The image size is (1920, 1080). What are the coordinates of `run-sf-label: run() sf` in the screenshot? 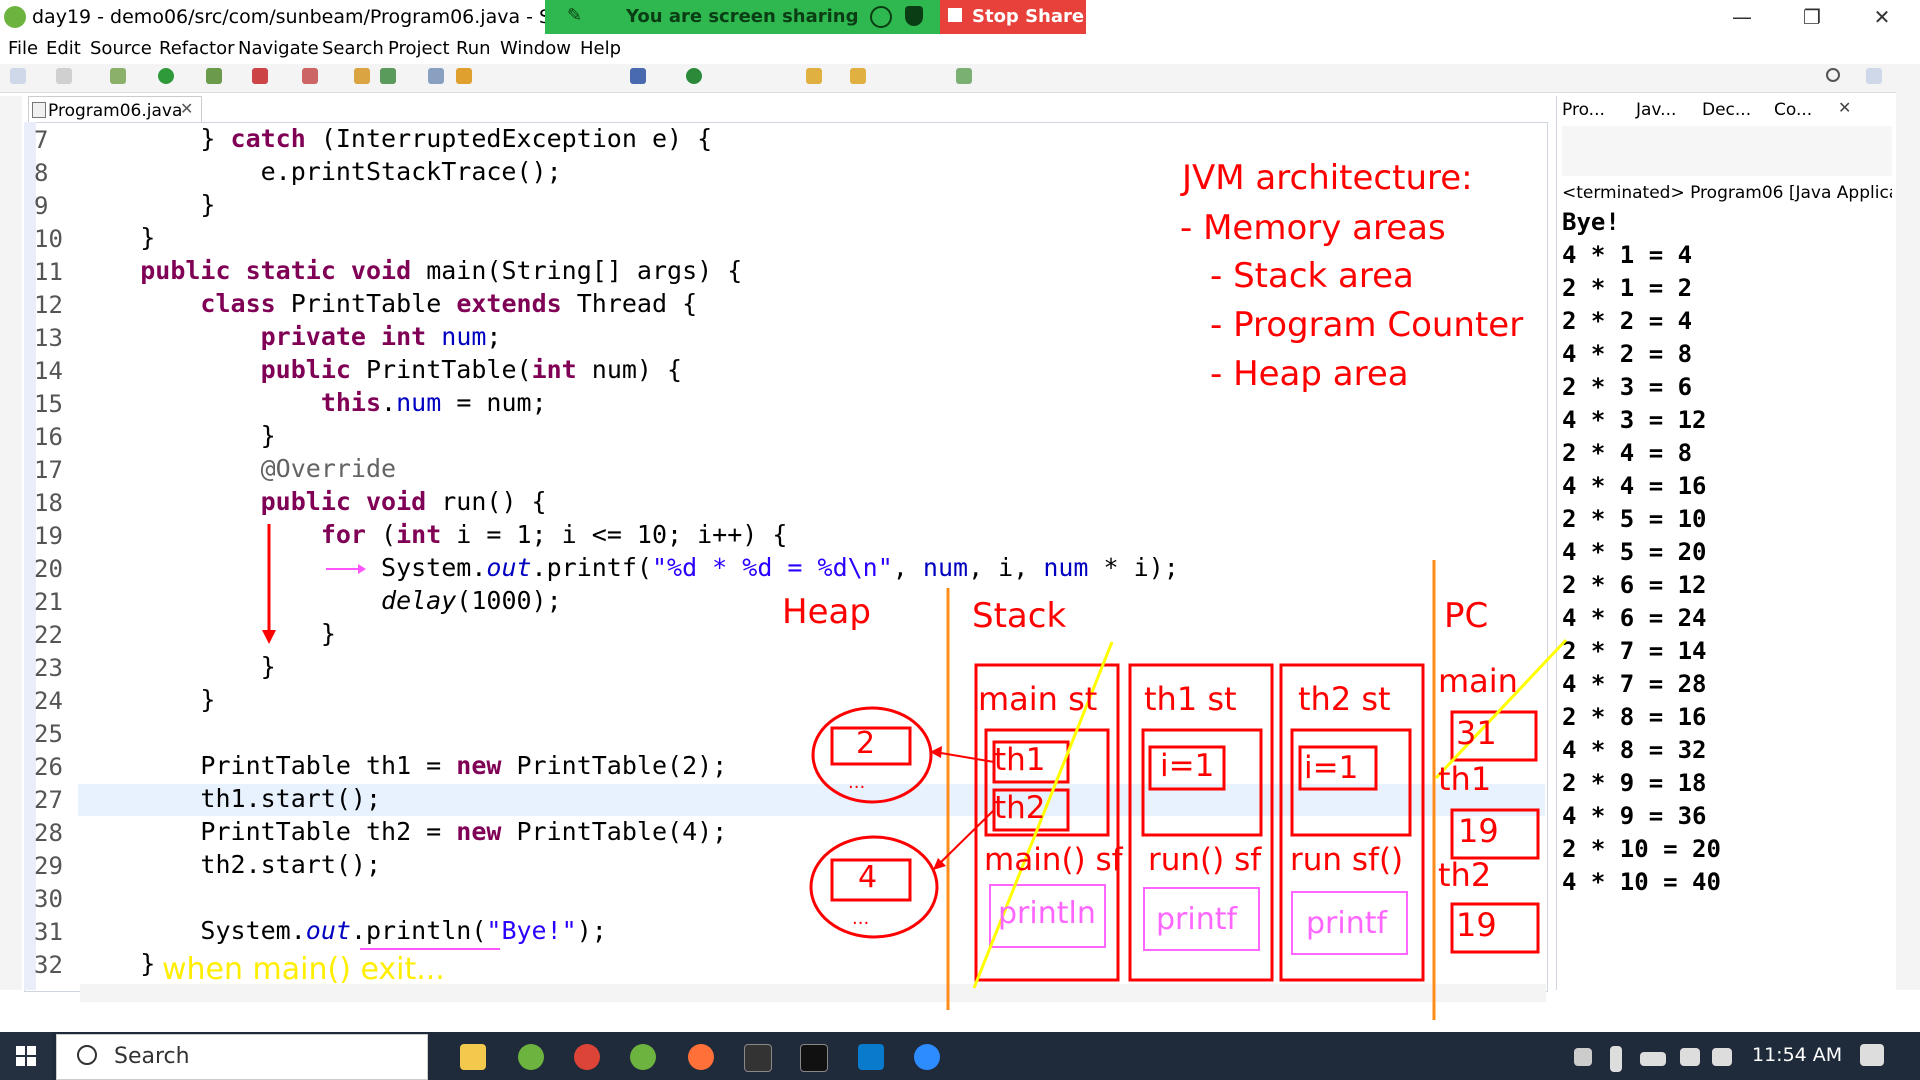 It's located at (1205, 860).